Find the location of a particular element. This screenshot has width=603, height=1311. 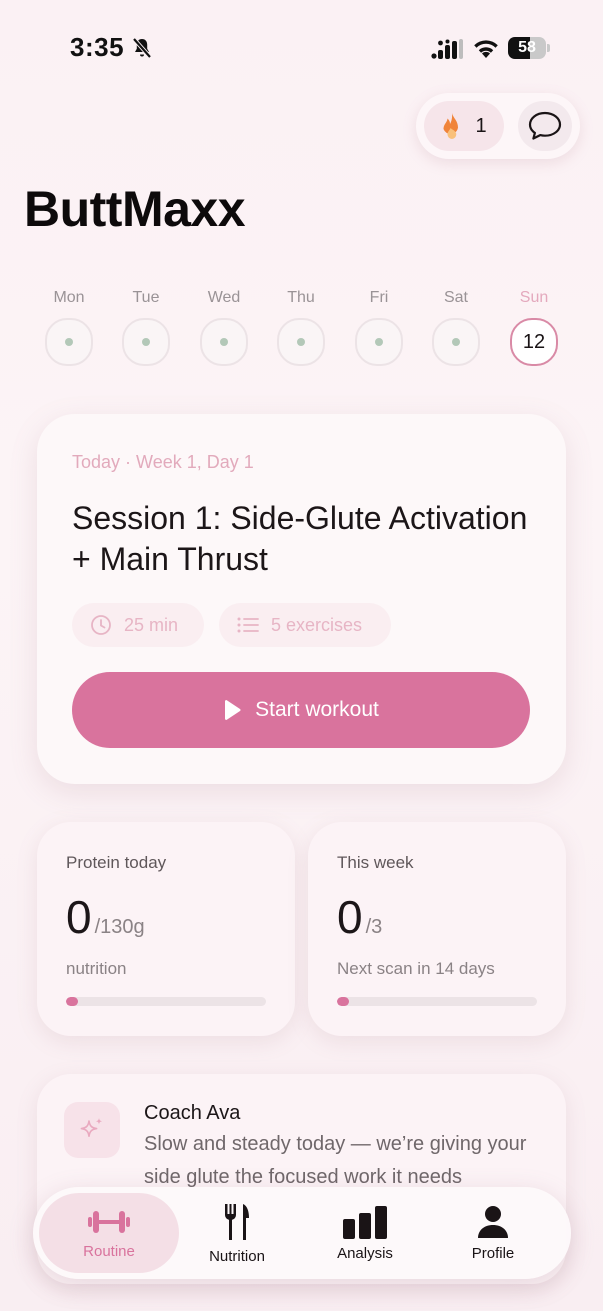

tab-routine: Routine is located at coordinates (109, 1233).